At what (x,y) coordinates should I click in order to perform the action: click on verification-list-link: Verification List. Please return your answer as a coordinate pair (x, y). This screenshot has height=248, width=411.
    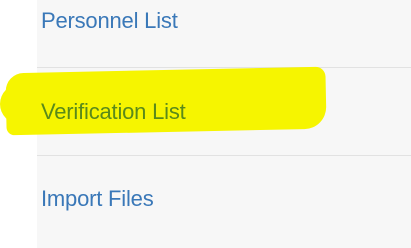
    Looking at the image, I should click on (113, 112).